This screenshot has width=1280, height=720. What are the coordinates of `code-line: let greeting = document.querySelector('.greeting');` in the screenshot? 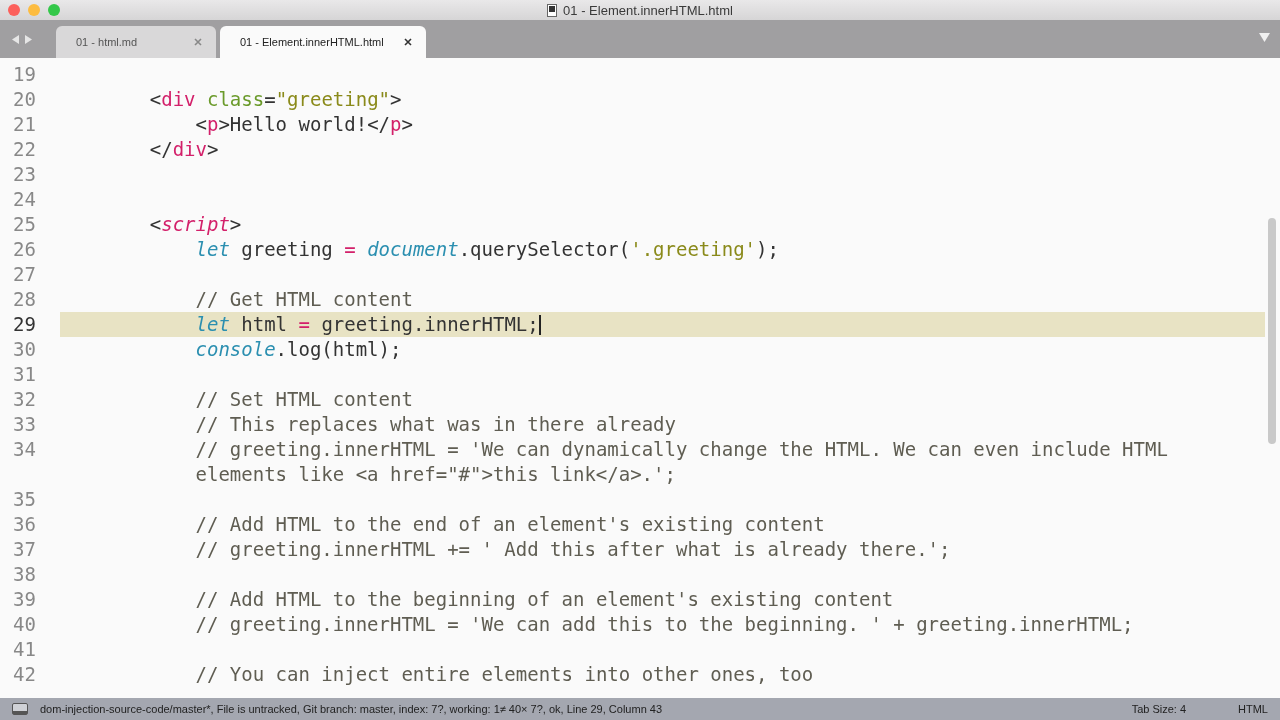 It's located at (487, 249).